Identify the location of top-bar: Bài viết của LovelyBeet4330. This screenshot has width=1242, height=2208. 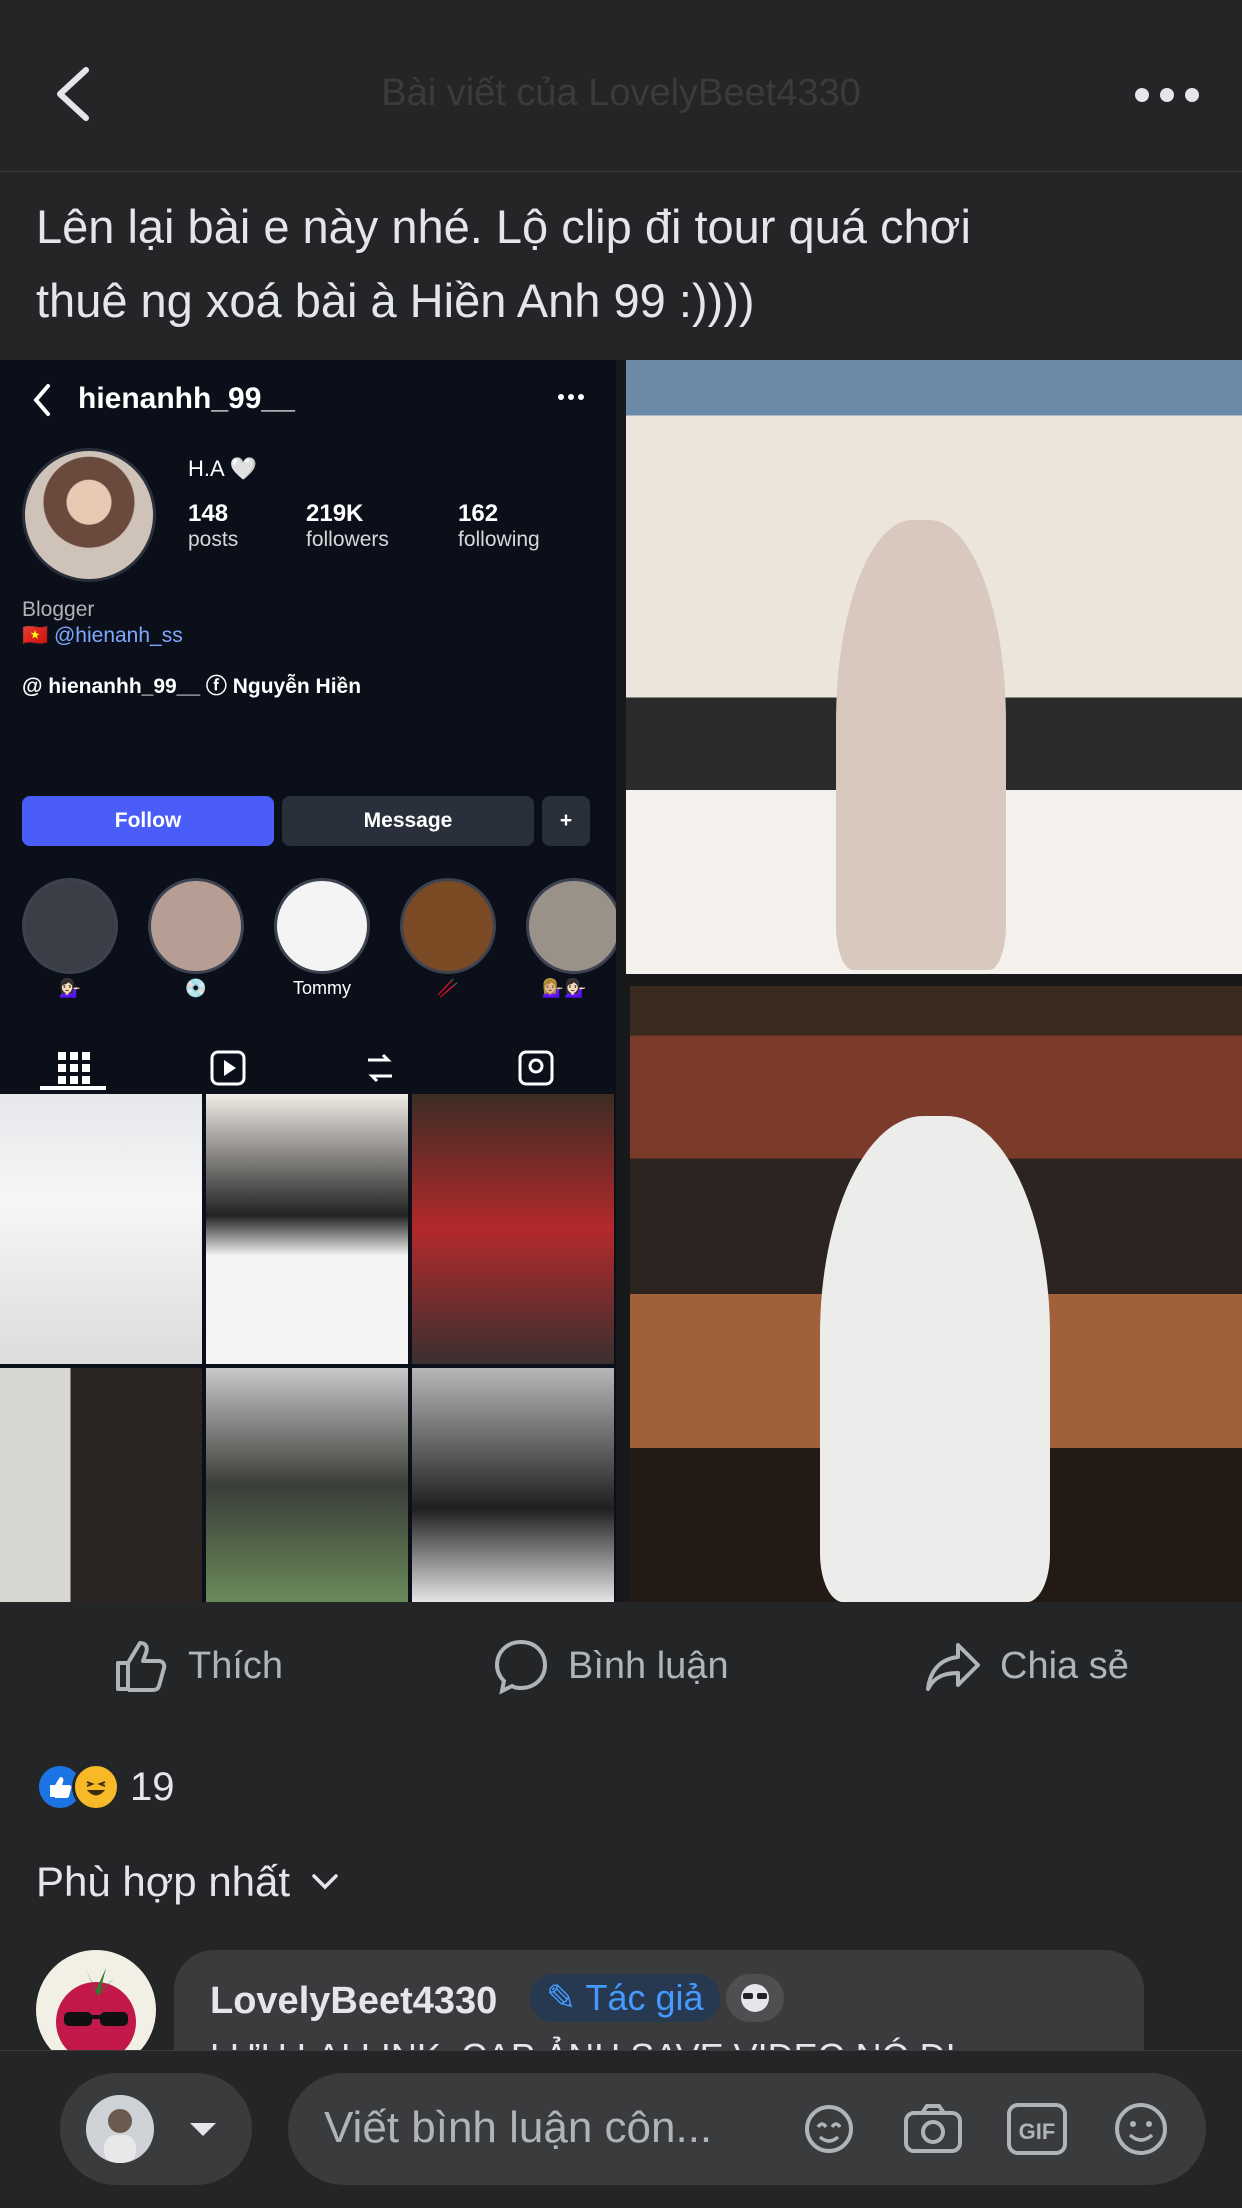
(621, 86).